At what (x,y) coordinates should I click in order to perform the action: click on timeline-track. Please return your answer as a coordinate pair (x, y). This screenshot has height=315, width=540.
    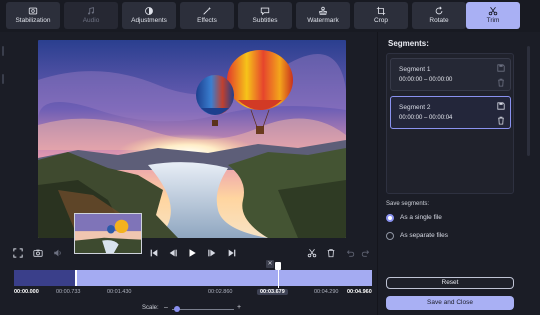
    Looking at the image, I should click on (193, 278).